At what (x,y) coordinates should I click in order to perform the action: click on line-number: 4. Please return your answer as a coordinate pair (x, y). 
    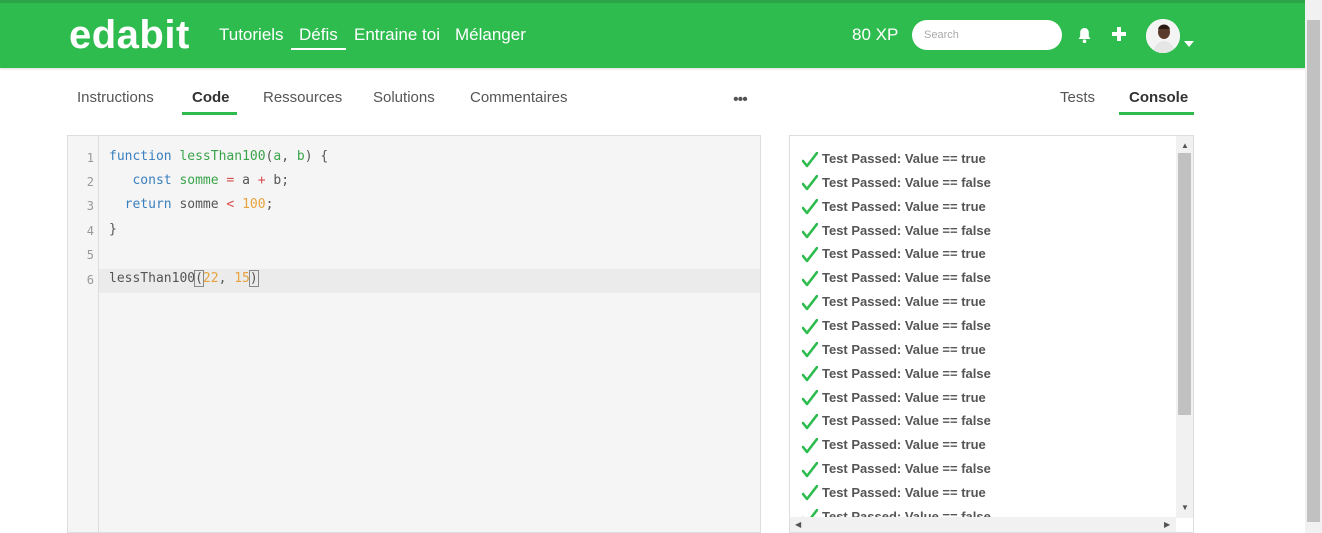
    Looking at the image, I should click on (90, 231).